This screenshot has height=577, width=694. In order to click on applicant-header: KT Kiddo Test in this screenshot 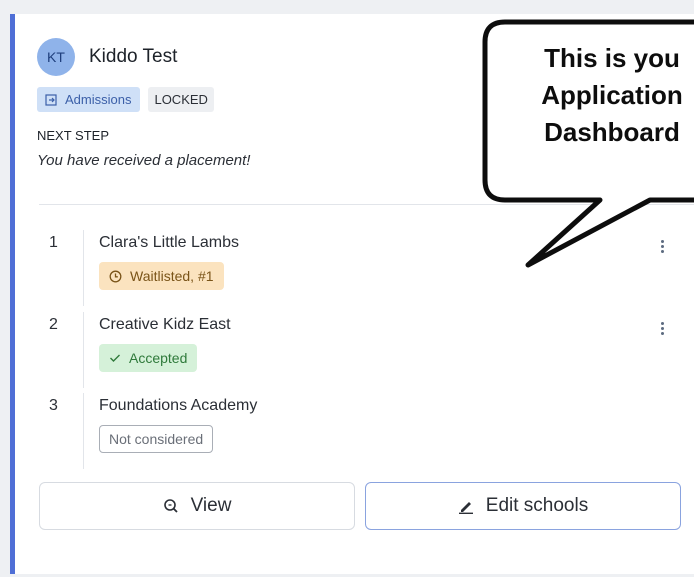, I will do `click(107, 57)`.